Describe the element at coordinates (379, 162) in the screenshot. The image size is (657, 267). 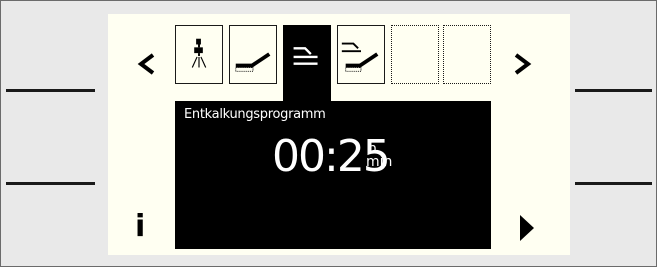
I see `time-unit-minutes: min` at that location.